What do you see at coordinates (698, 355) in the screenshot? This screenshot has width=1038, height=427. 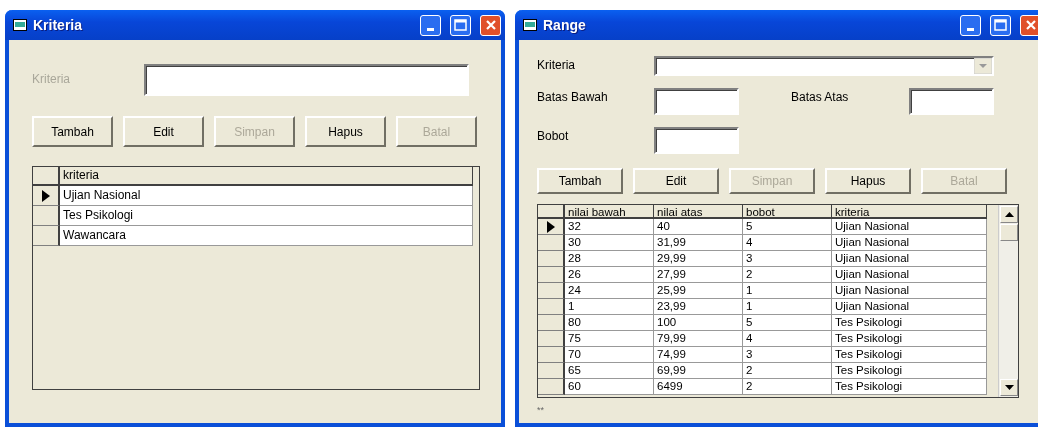 I see `table-cell: 74,99` at bounding box center [698, 355].